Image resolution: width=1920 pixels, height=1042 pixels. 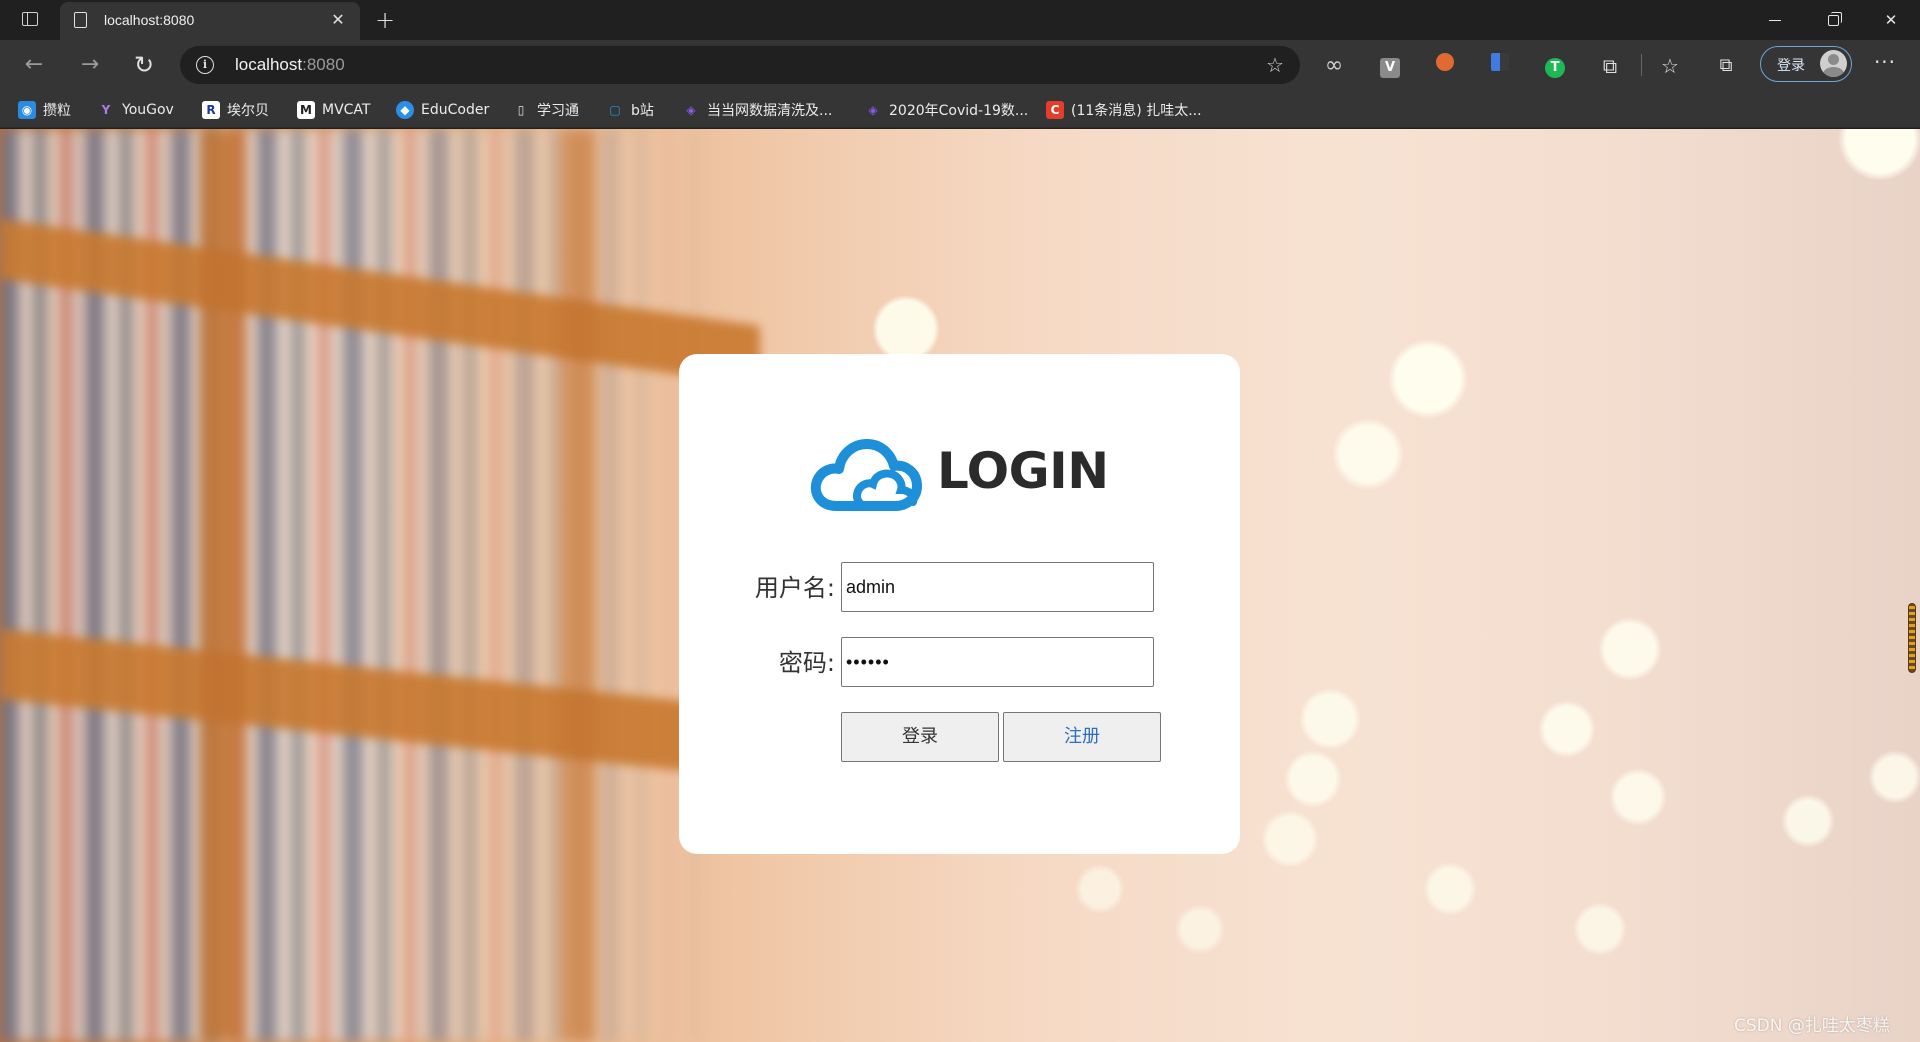 What do you see at coordinates (521, 110) in the screenshot?
I see `page-icon: ▯` at bounding box center [521, 110].